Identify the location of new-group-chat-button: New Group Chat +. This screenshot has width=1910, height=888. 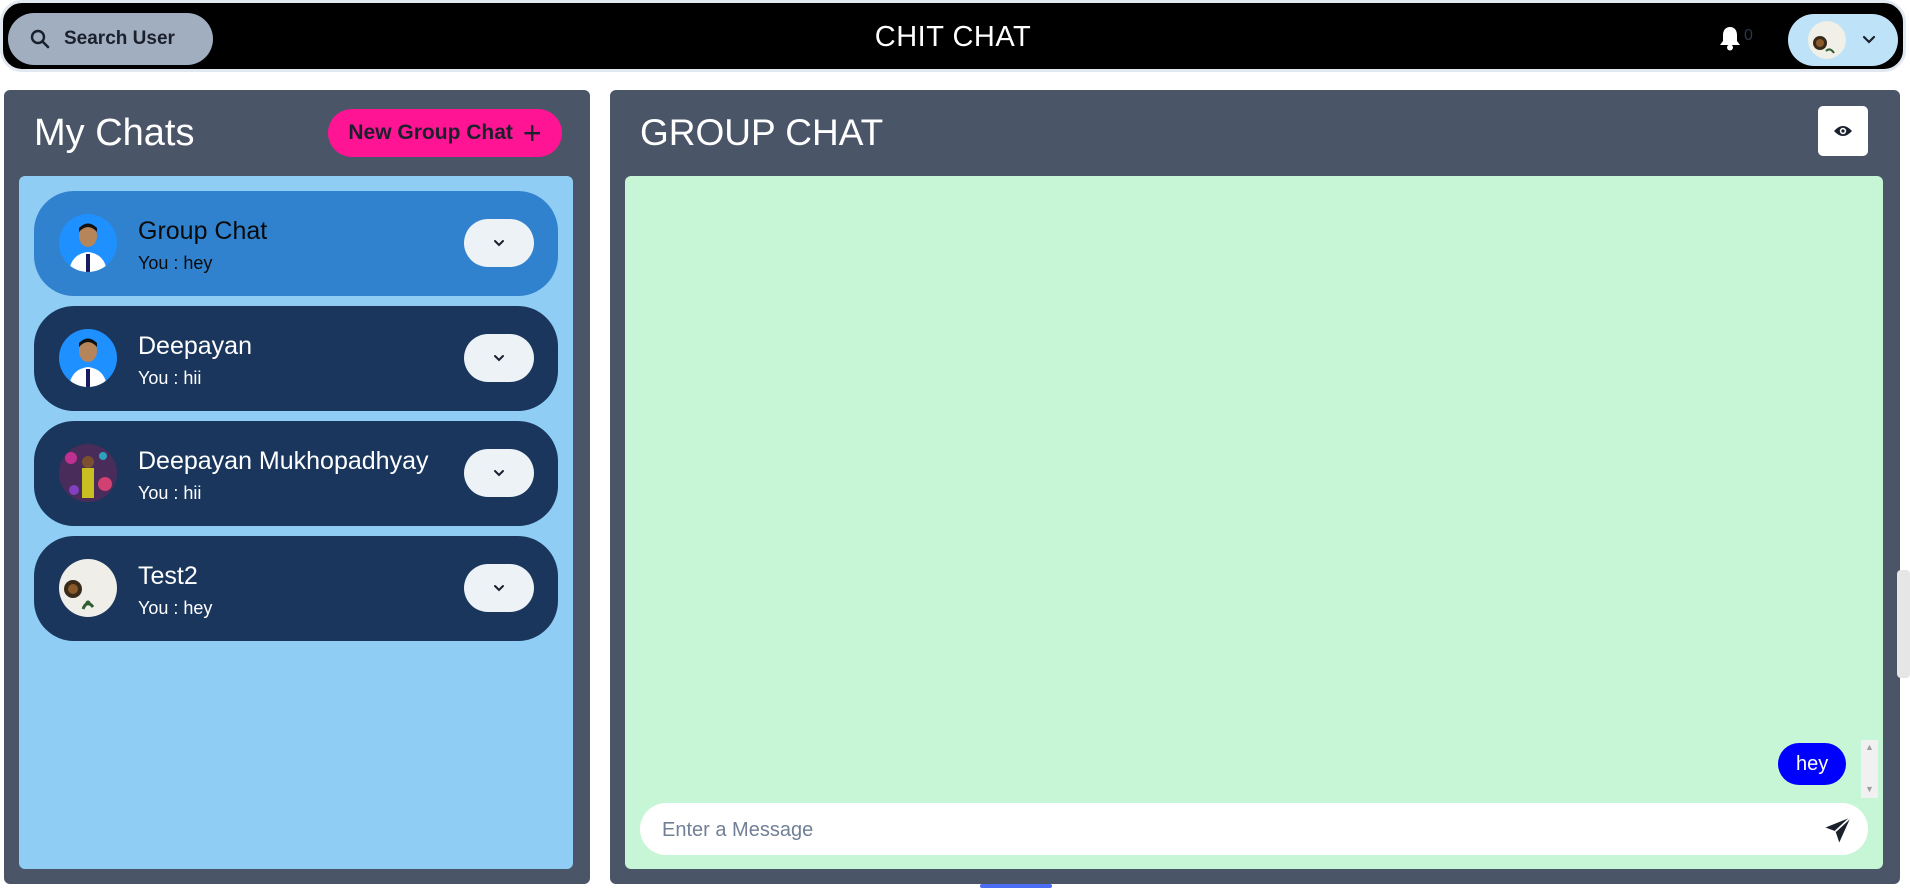
(445, 133).